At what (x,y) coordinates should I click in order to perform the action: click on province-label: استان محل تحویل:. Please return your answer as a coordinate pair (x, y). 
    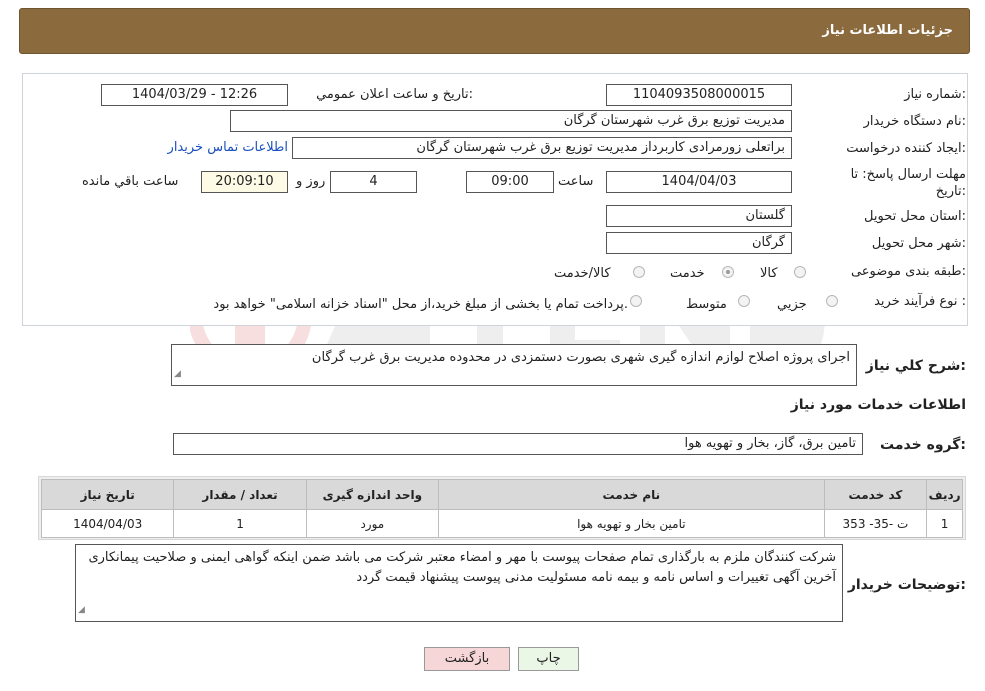
    Looking at the image, I should click on (915, 216).